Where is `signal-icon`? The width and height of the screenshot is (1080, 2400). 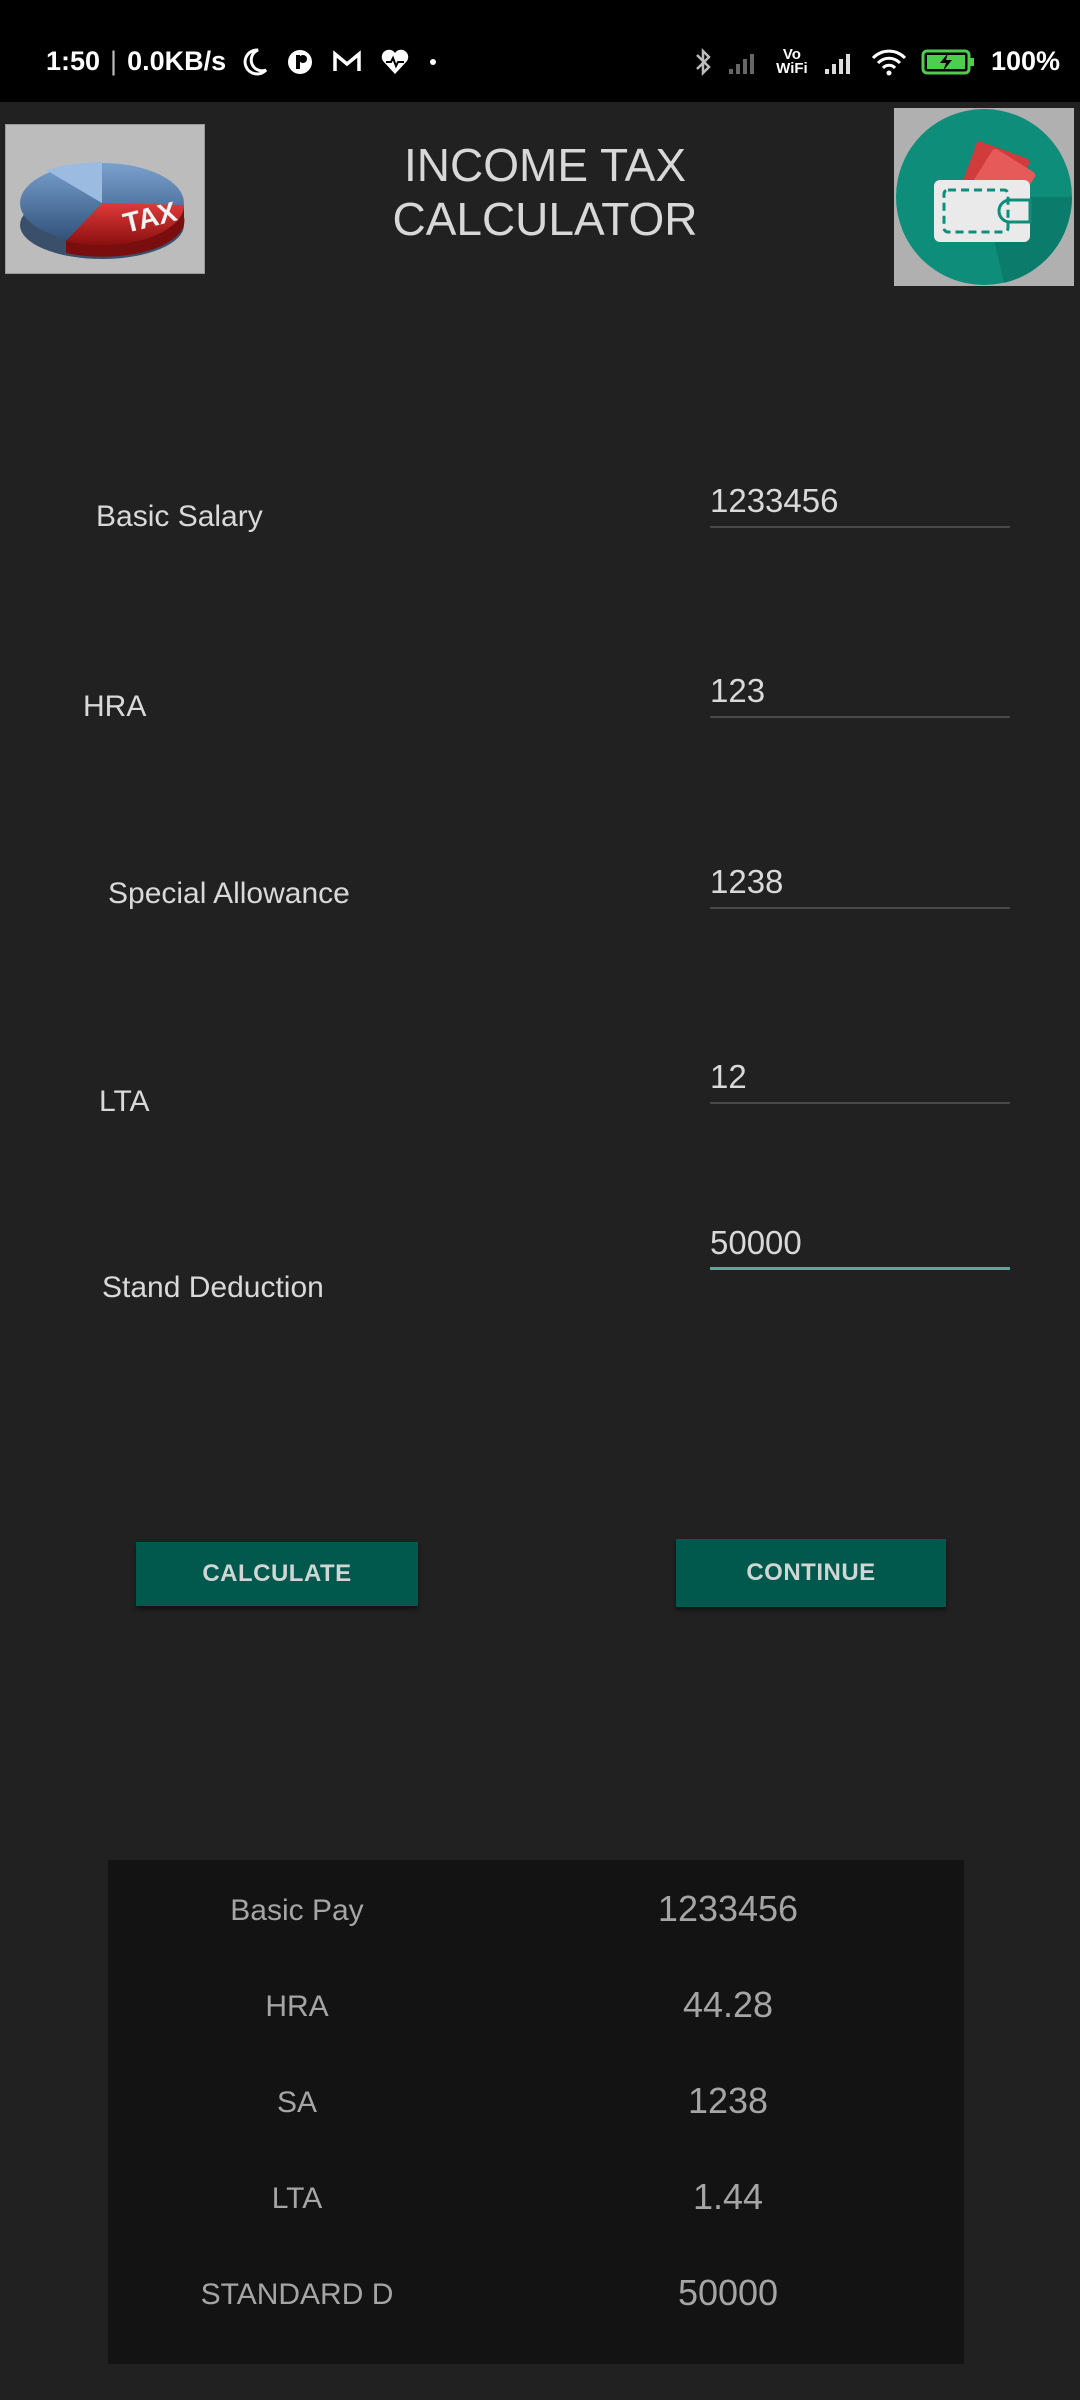 signal-icon is located at coordinates (837, 63).